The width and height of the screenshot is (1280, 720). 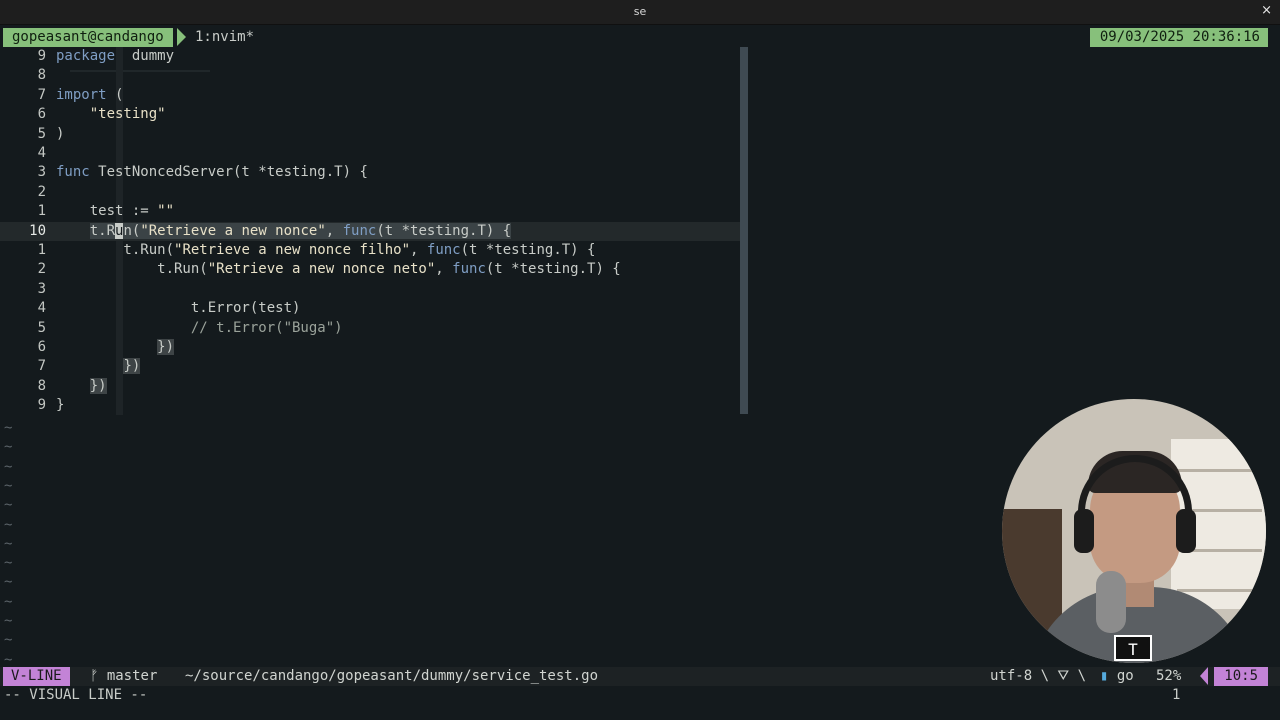 I want to click on code-token: (, so click(x=115, y=94).